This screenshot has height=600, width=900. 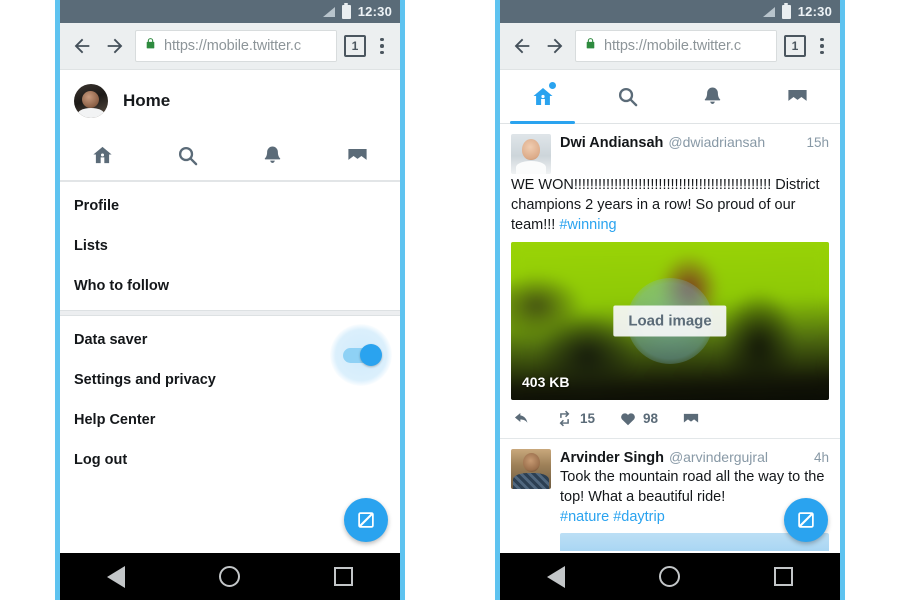 What do you see at coordinates (643, 497) in the screenshot?
I see `tweet-text-line-2: top! What a beautiful ride!` at bounding box center [643, 497].